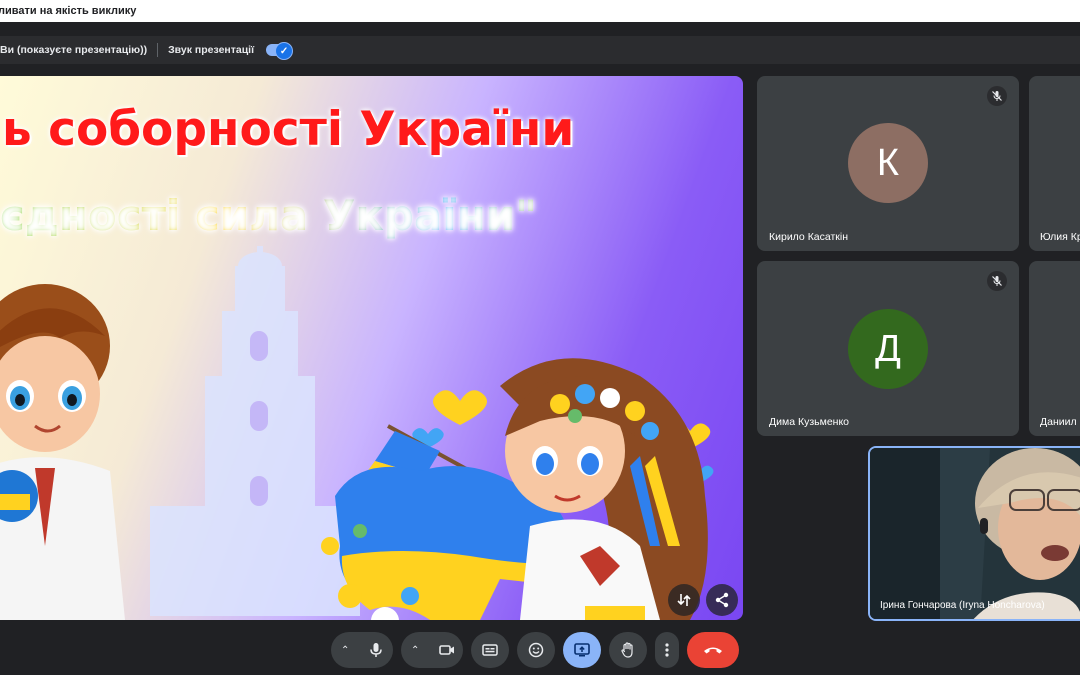 This screenshot has width=1080, height=675. What do you see at coordinates (362, 650) in the screenshot?
I see `microphone-group: ⌃` at bounding box center [362, 650].